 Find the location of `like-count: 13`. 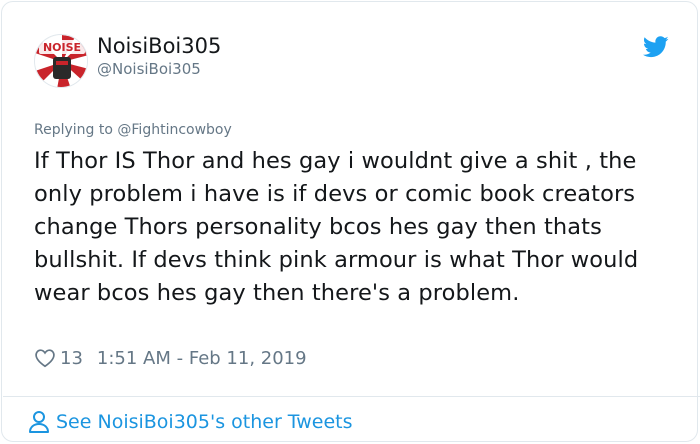

like-count: 13 is located at coordinates (71, 358).